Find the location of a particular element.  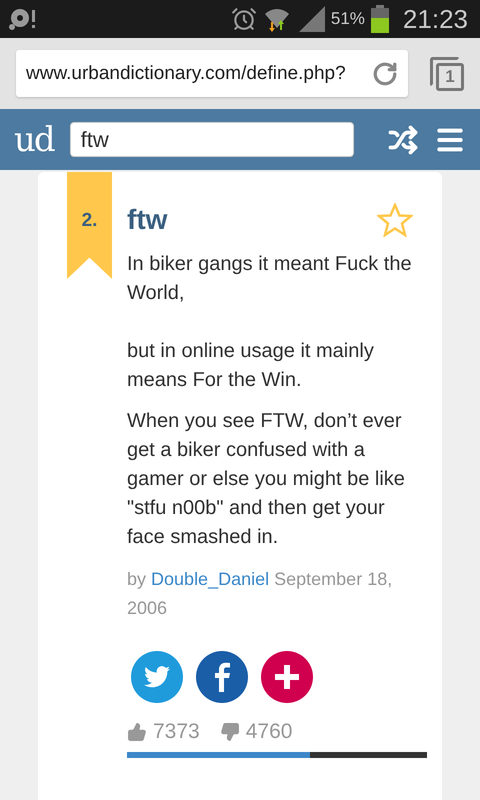

facebook-share-button is located at coordinates (222, 677).